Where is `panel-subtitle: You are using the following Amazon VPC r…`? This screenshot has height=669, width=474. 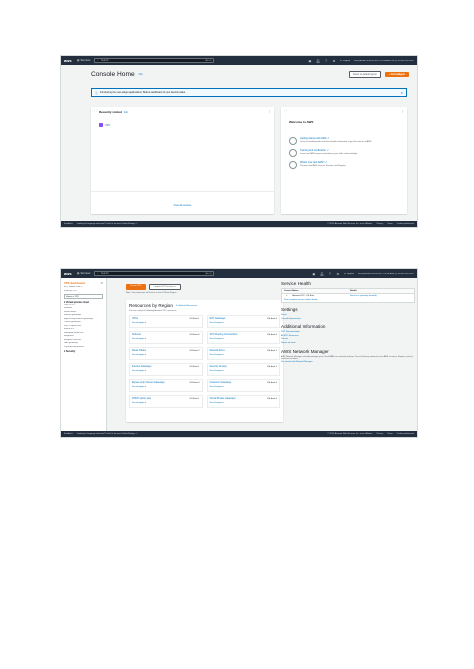 panel-subtitle: You are using the following Amazon VPC r… is located at coordinates (153, 311).